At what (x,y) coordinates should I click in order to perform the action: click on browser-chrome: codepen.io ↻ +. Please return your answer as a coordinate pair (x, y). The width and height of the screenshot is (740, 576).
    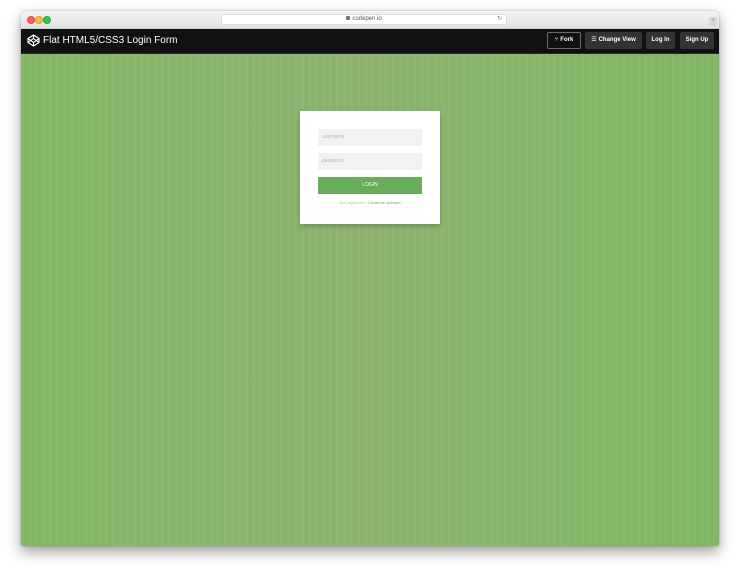
    Looking at the image, I should click on (370, 20).